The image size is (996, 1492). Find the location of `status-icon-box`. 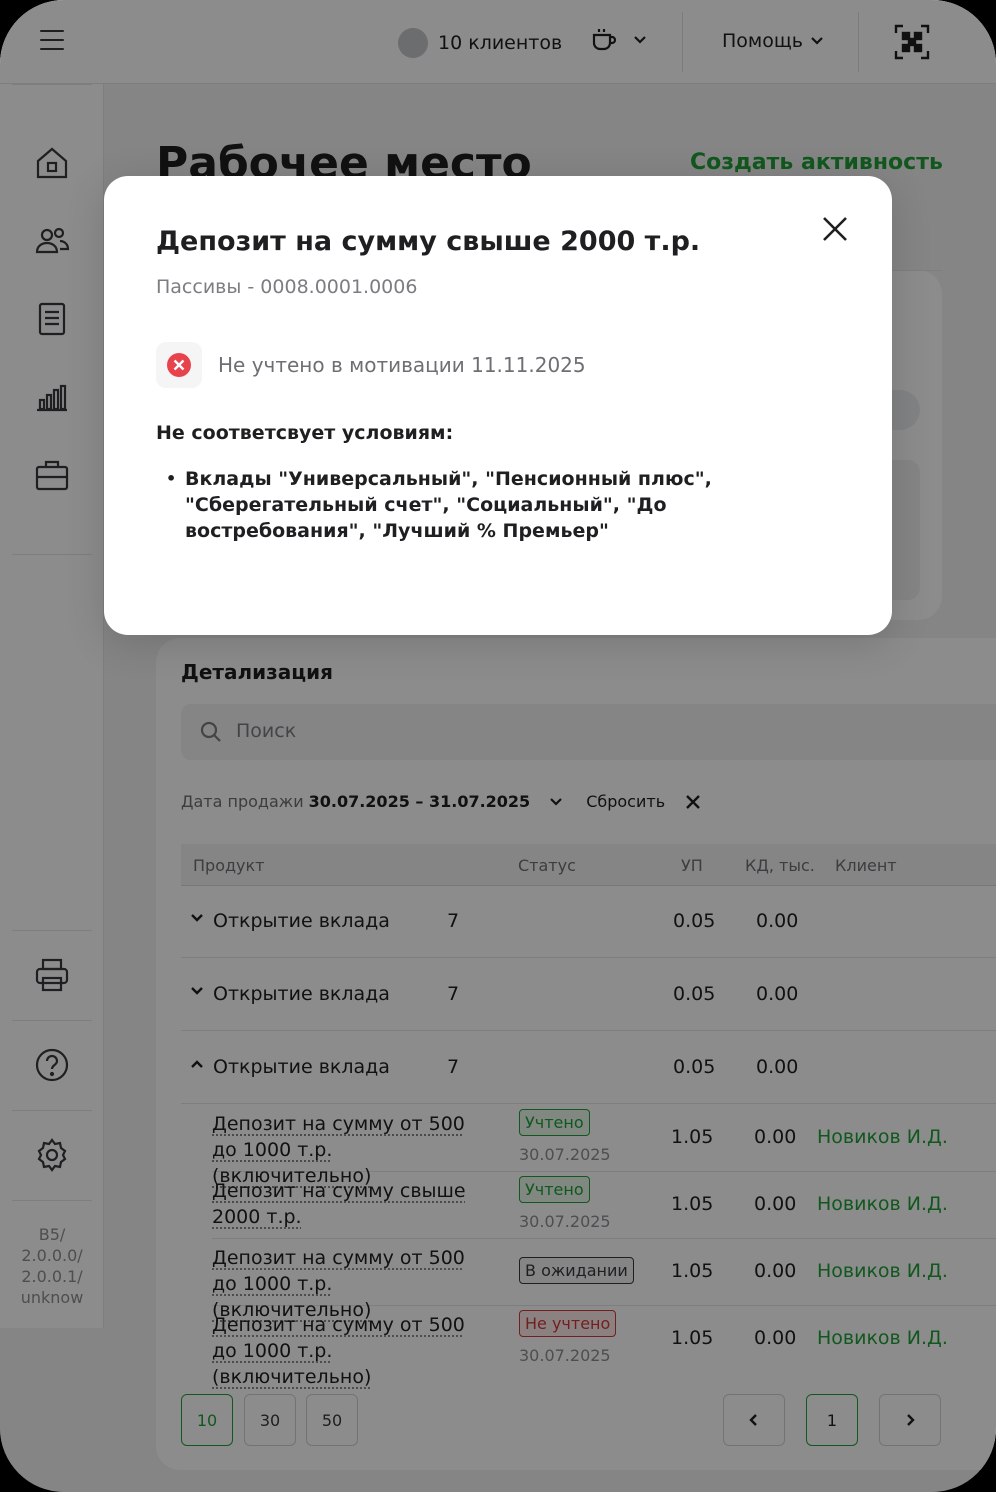

status-icon-box is located at coordinates (179, 365).